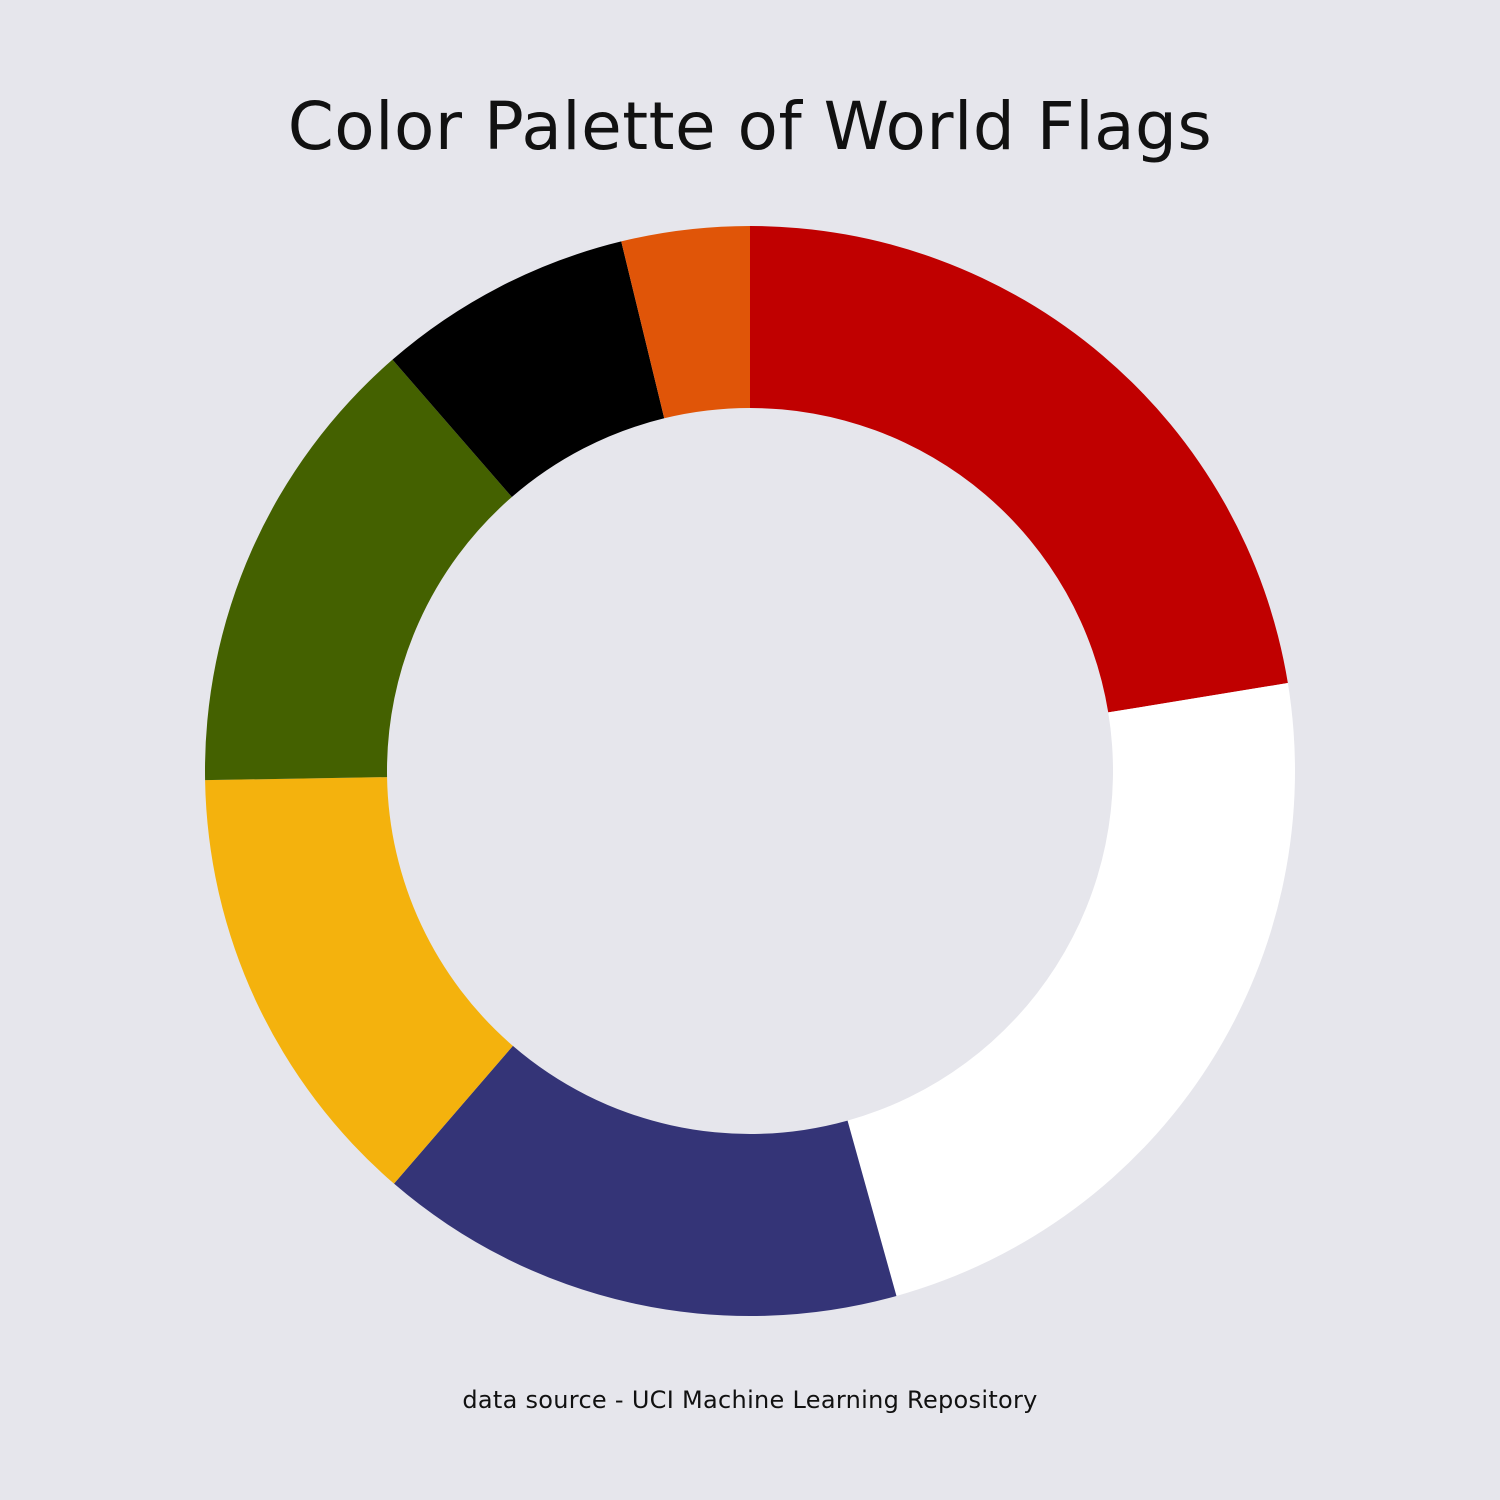 Image resolution: width=1500 pixels, height=1500 pixels. Describe the element at coordinates (1071, 989) in the screenshot. I see `slice-white` at that location.